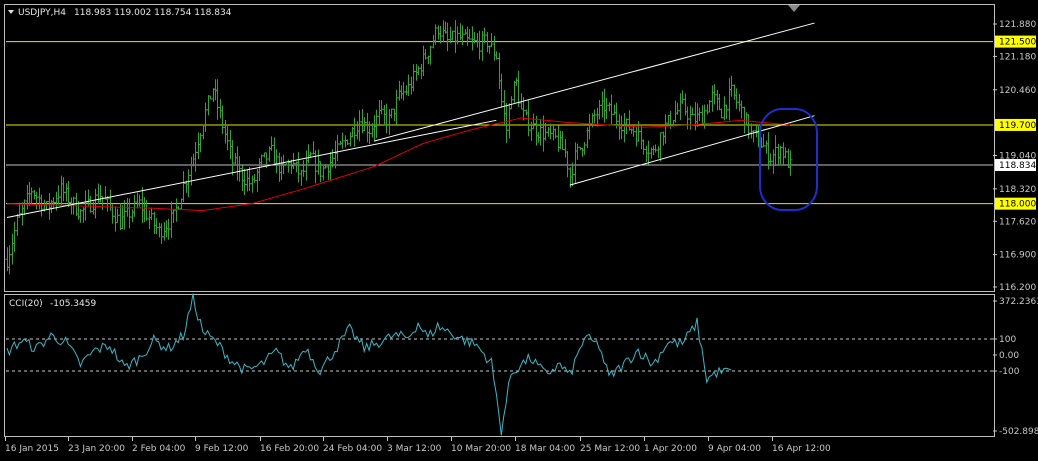 The width and height of the screenshot is (1038, 461). What do you see at coordinates (11, 12) in the screenshot?
I see `dropdown-icon` at bounding box center [11, 12].